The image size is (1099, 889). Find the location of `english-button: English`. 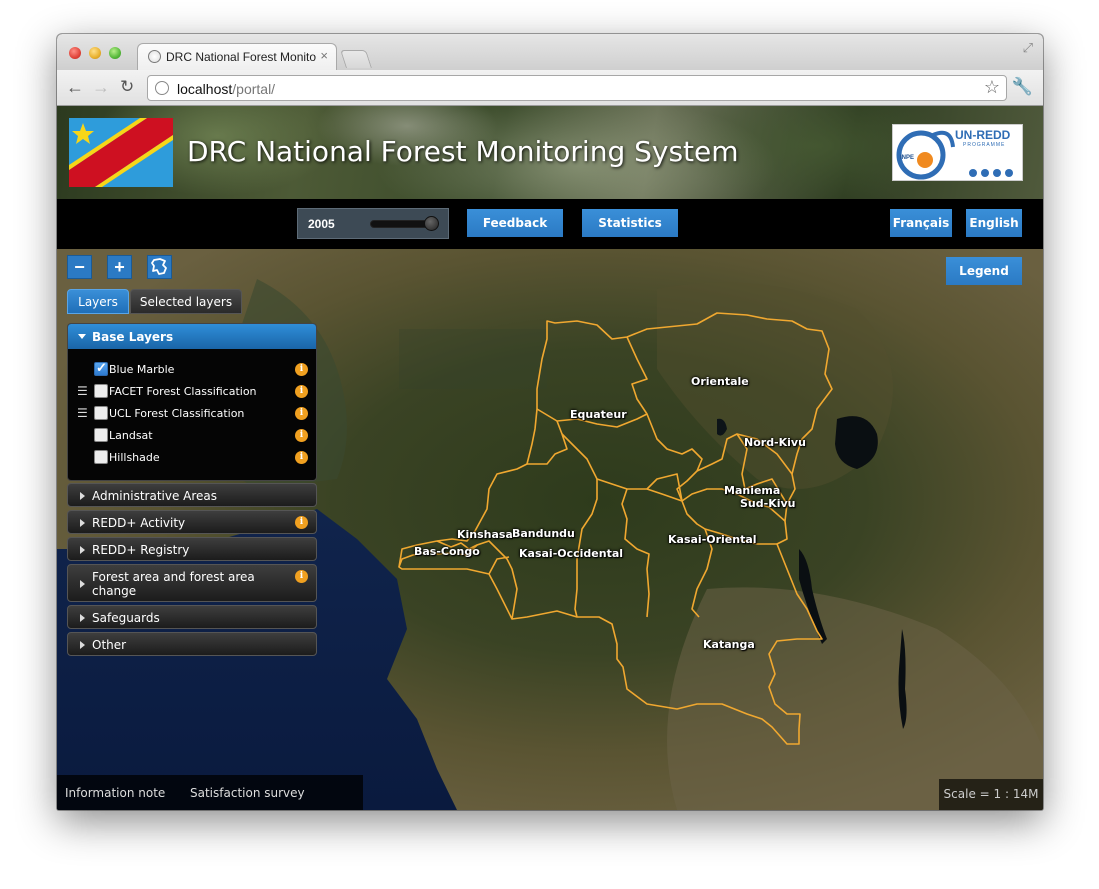

english-button: English is located at coordinates (994, 223).